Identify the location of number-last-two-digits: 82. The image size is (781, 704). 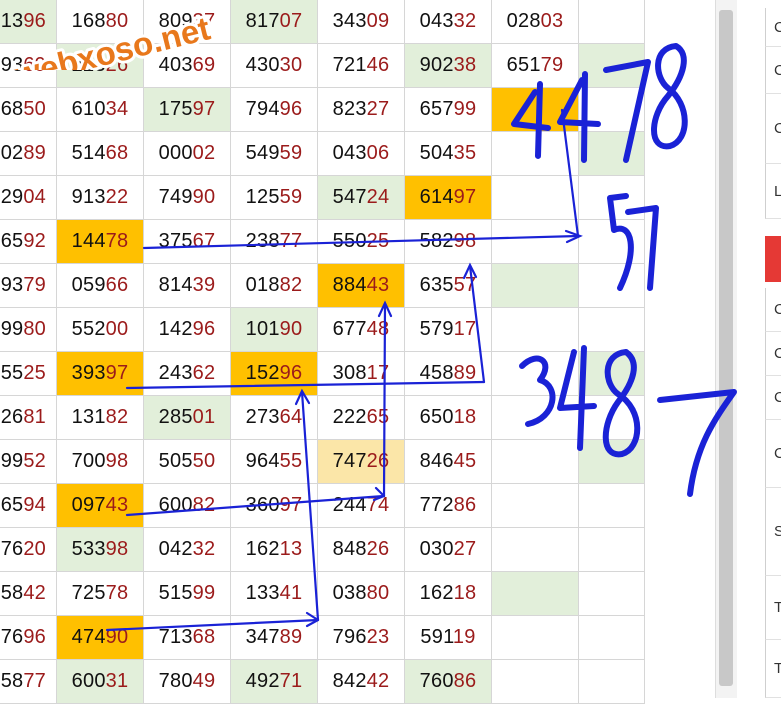
(117, 417).